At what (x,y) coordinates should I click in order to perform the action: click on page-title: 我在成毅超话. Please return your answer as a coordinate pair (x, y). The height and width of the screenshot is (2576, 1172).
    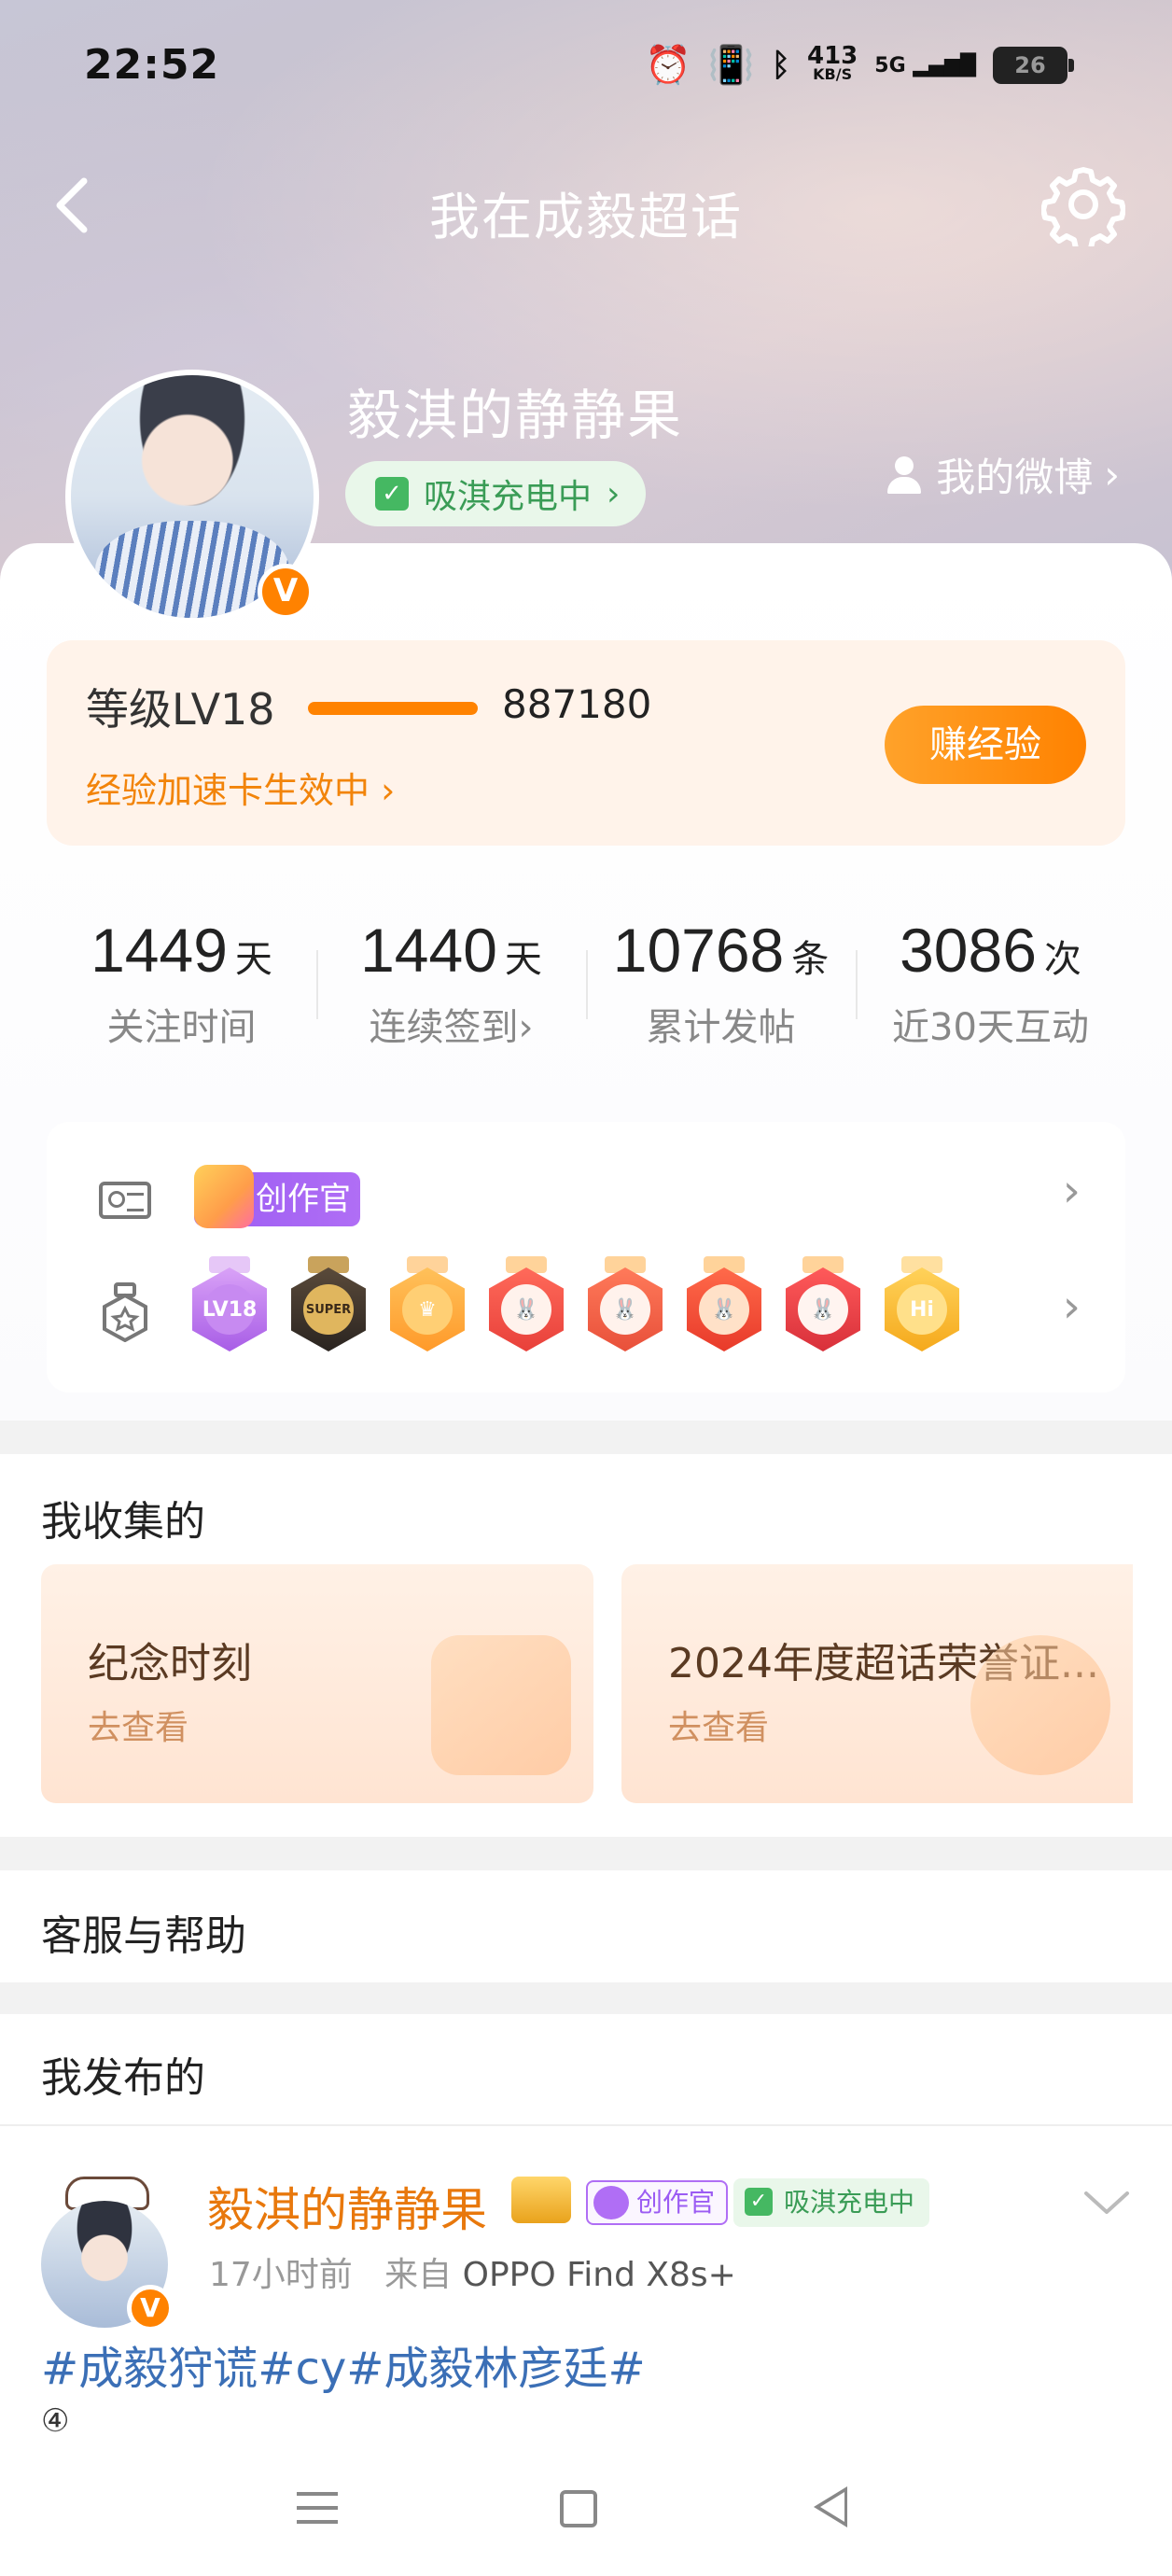
    Looking at the image, I should click on (586, 217).